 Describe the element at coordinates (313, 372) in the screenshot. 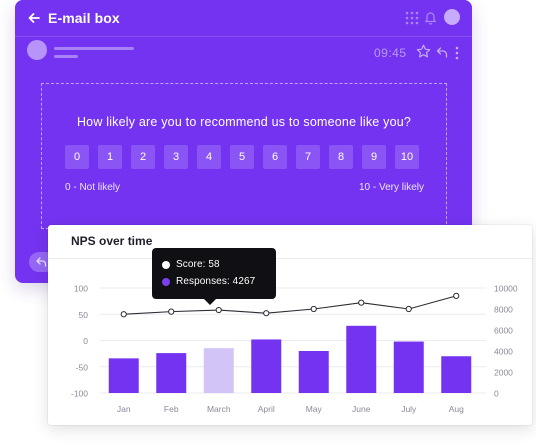

I see `bar-may` at that location.